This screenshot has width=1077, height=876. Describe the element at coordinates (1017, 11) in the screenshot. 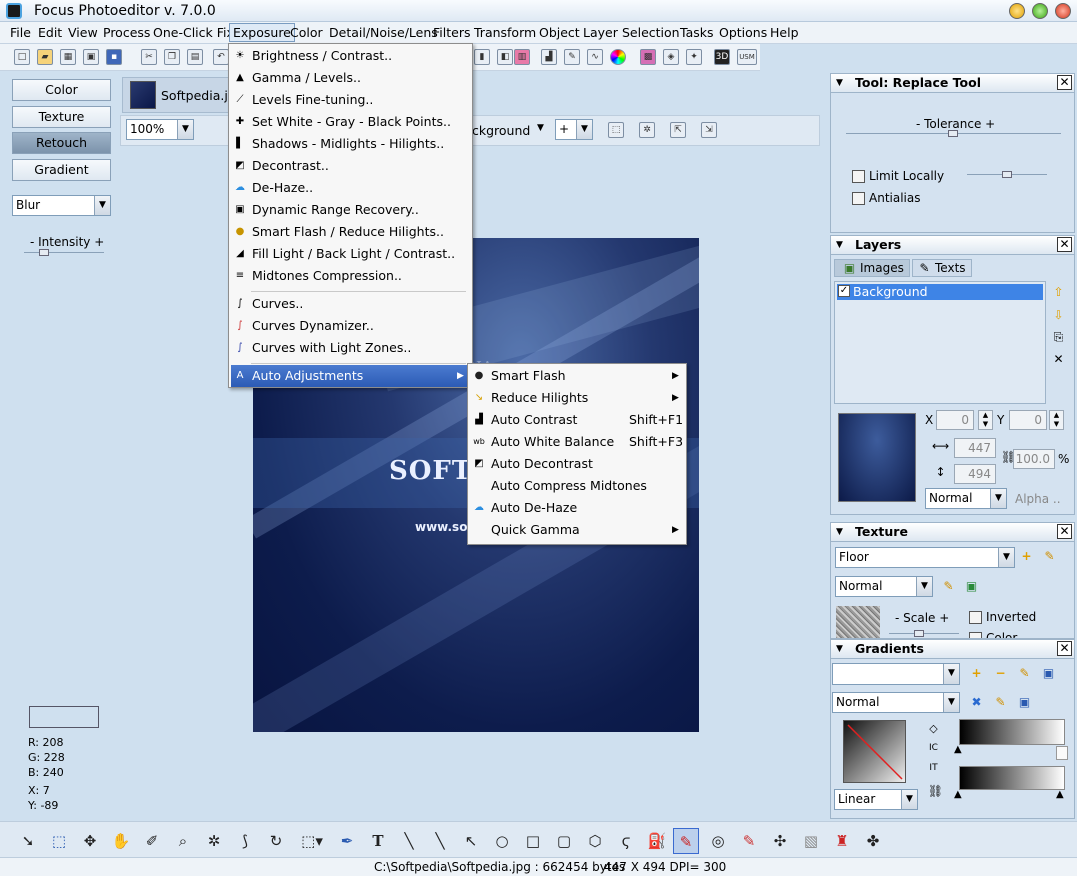

I see `minimize-button` at that location.